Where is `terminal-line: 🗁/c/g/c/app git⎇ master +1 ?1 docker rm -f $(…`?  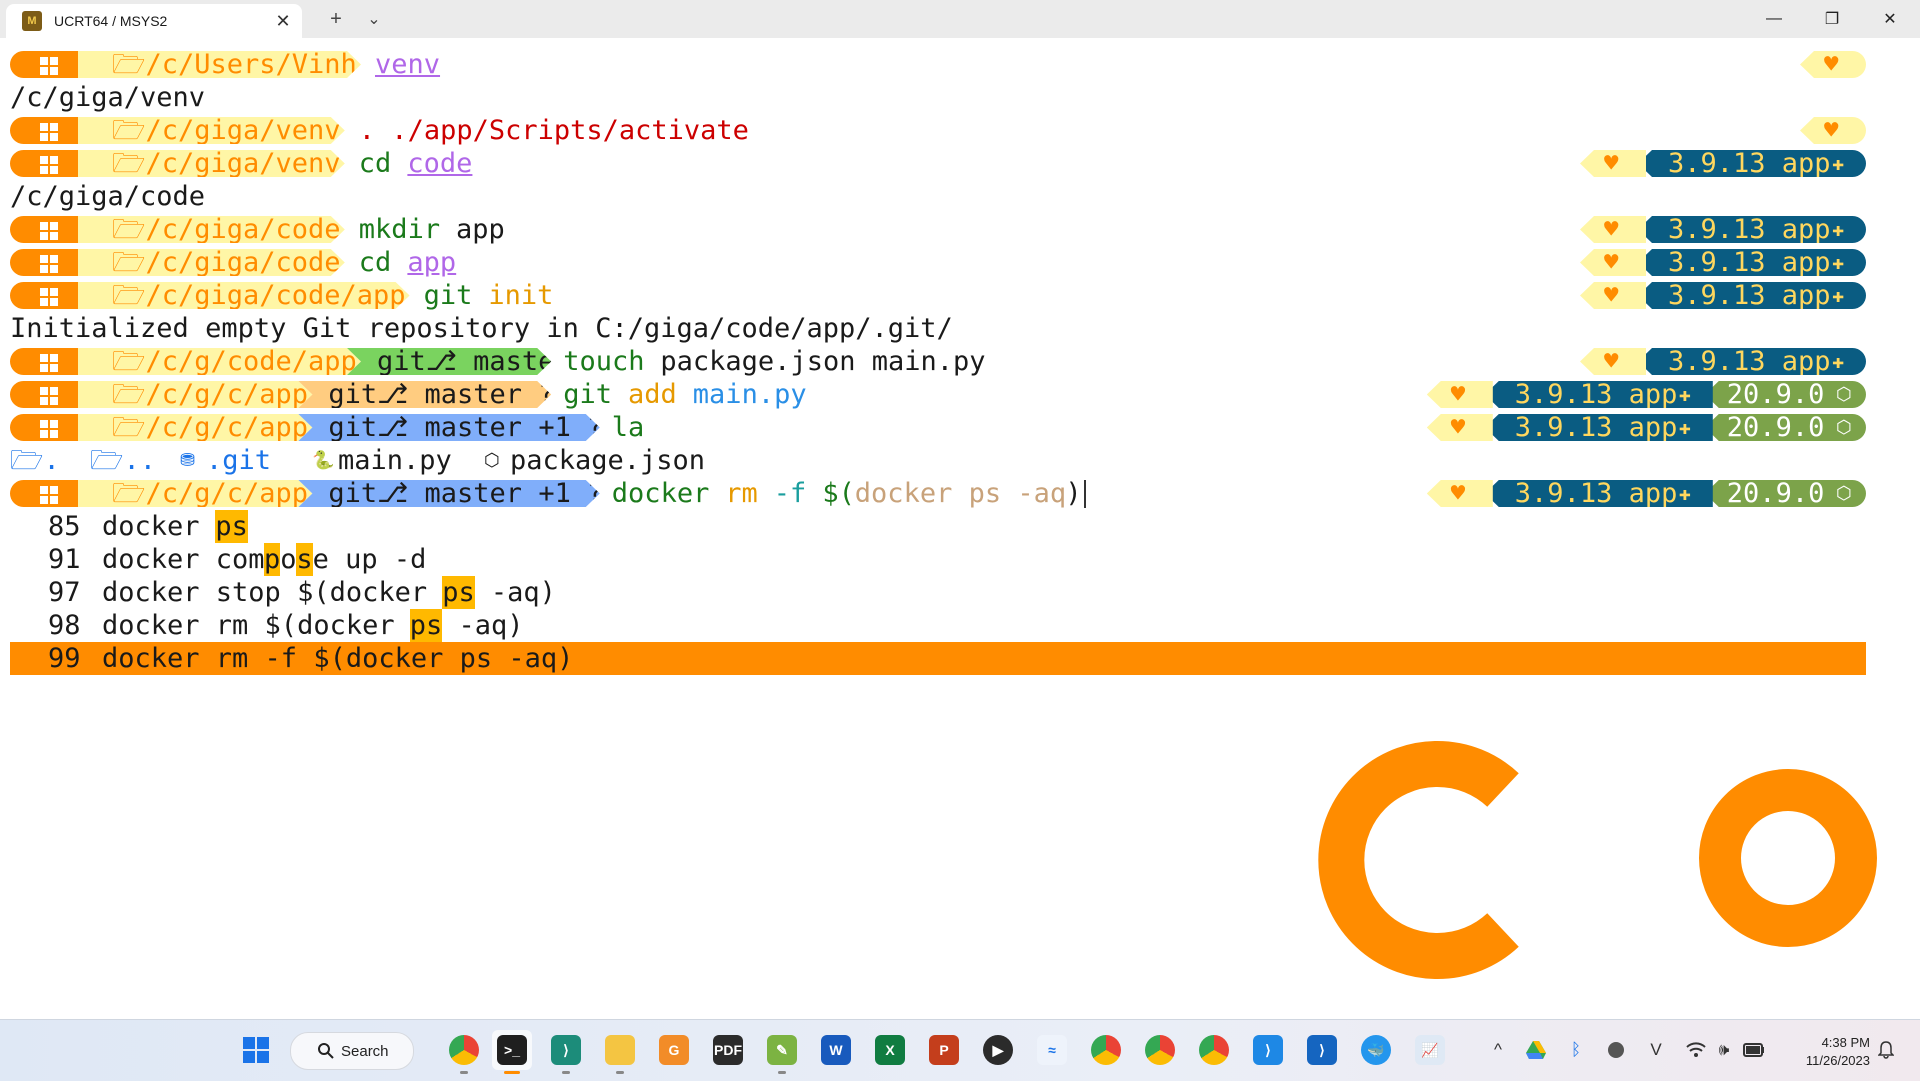
terminal-line: 🗁/c/g/c/app git⎇ master +1 ?1 docker rm -f $(… is located at coordinates (940, 493).